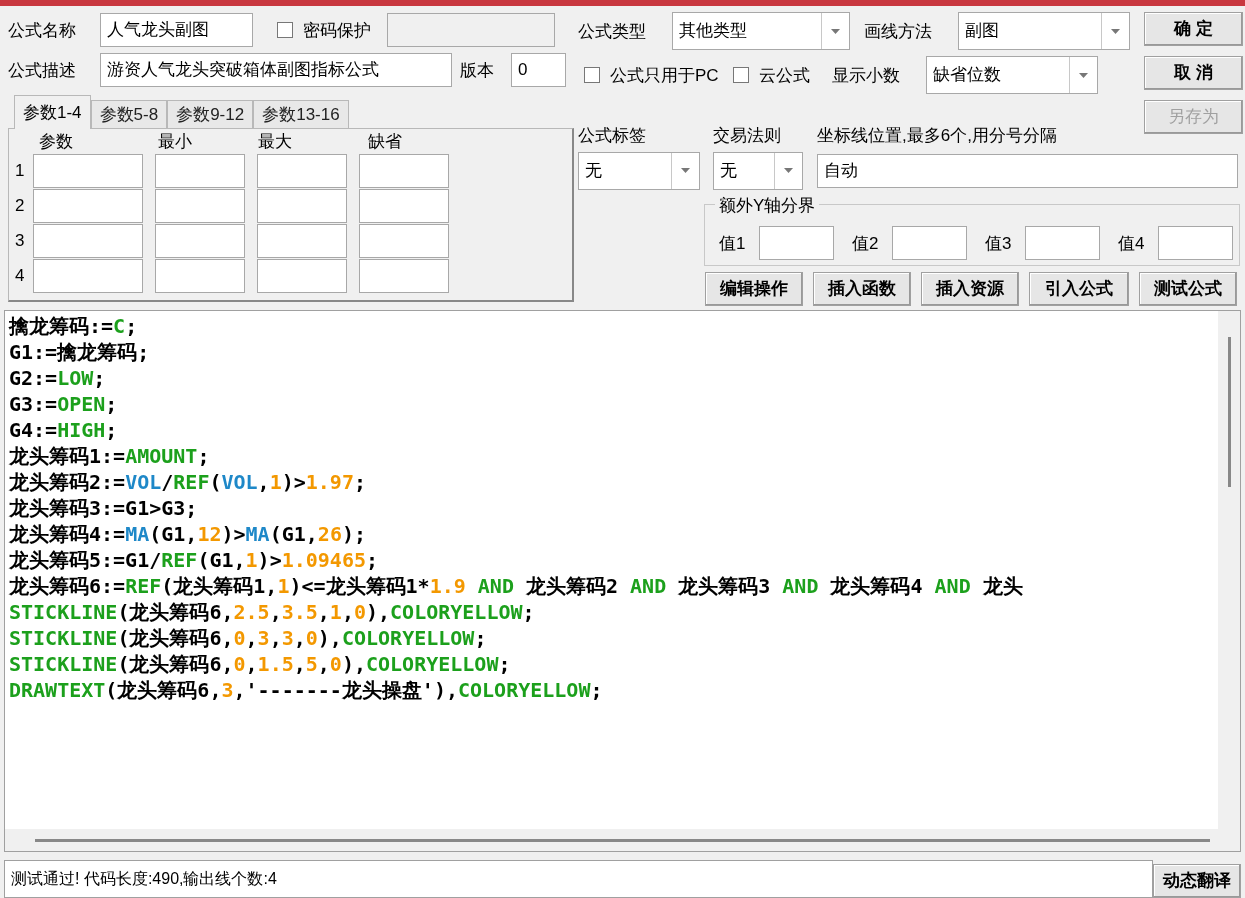 This screenshot has width=1245, height=898. I want to click on dropdown: 副图, so click(1044, 31).